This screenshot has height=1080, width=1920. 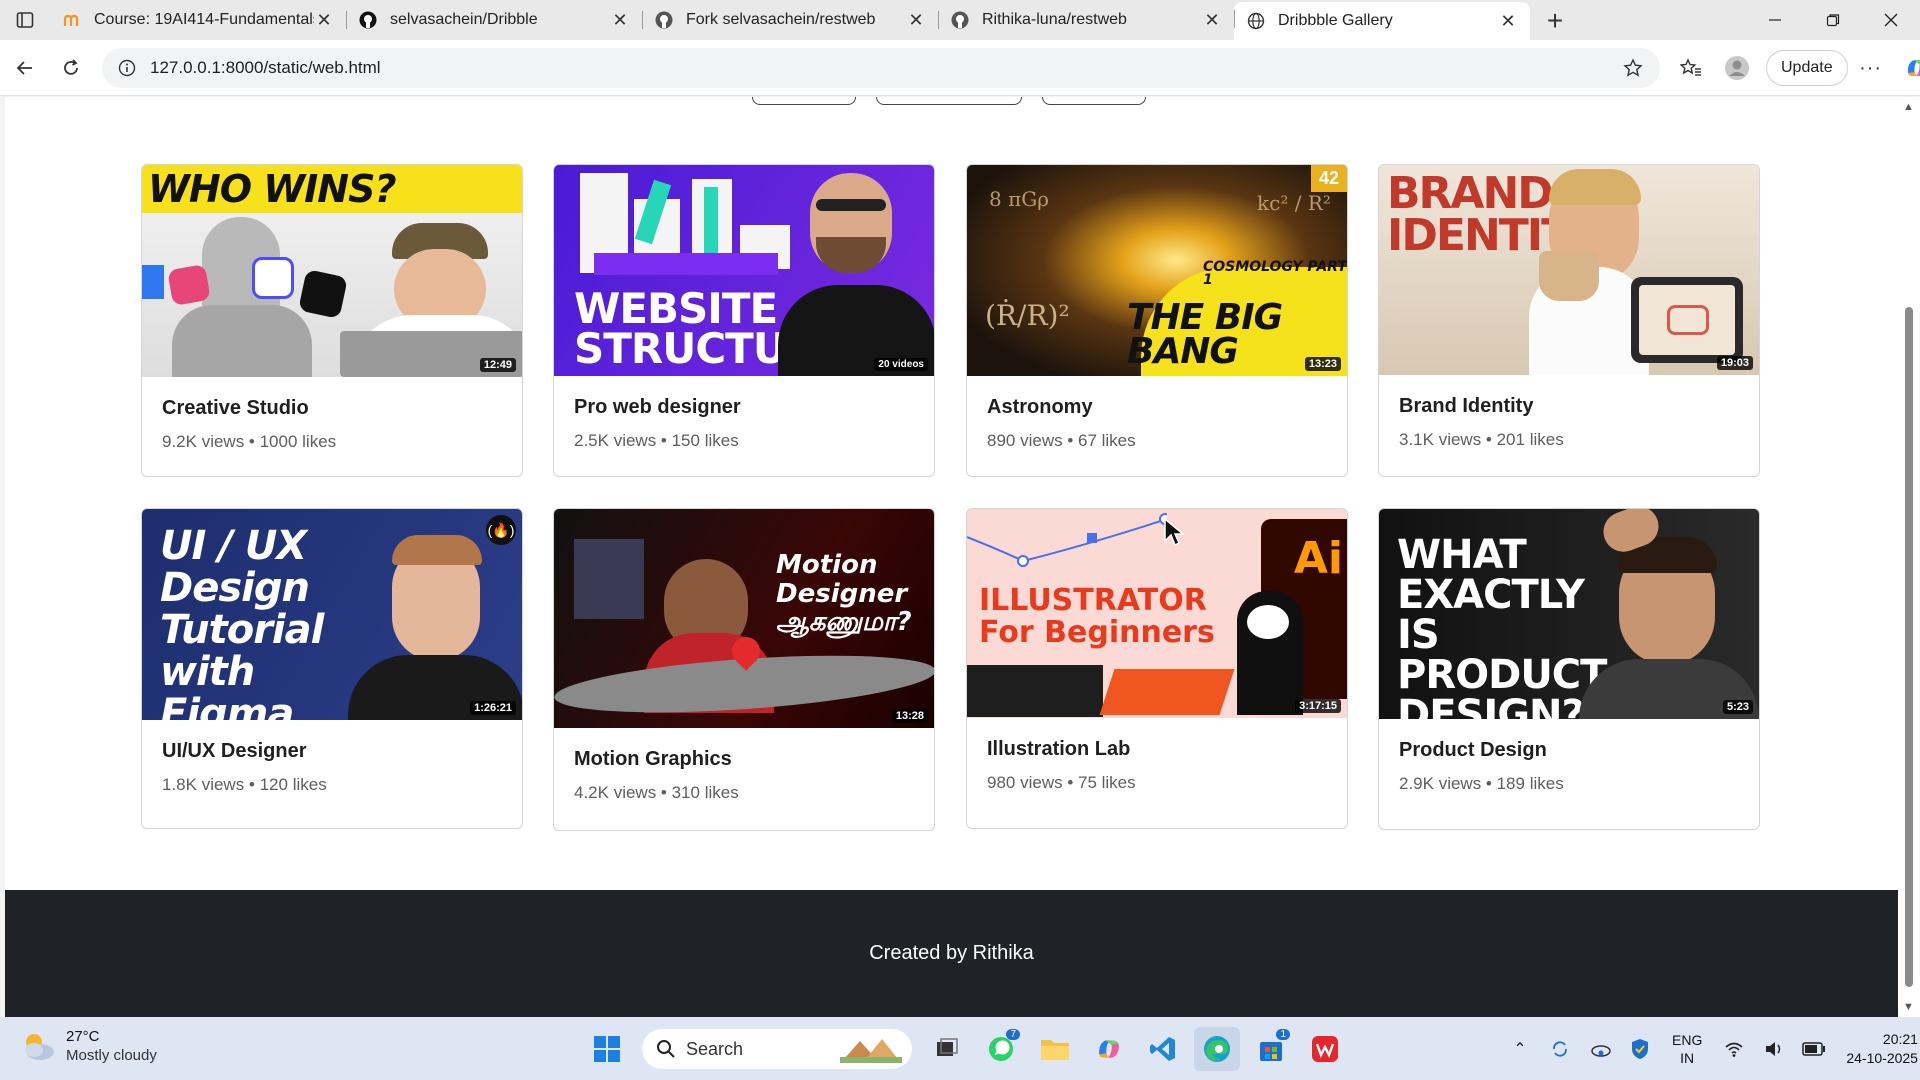 What do you see at coordinates (1640, 1049) in the screenshot?
I see `security-shield-icon` at bounding box center [1640, 1049].